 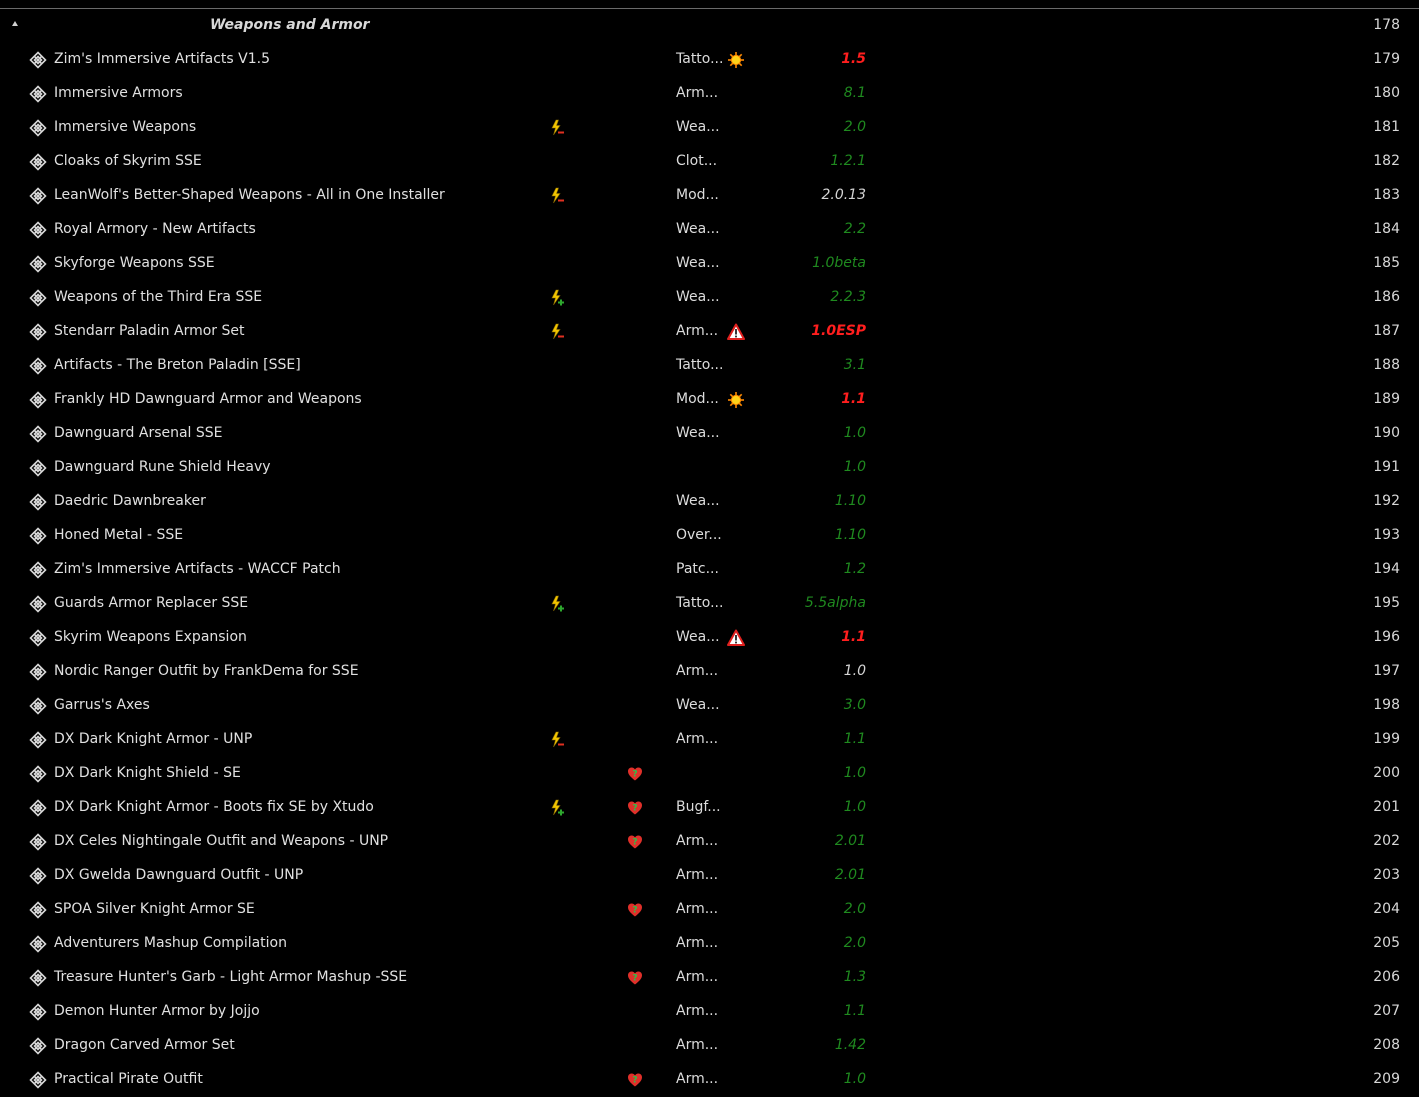 What do you see at coordinates (709, 740) in the screenshot?
I see `mod-row: DX Dark Knight Armor - UNP Arm... 1.1 199` at bounding box center [709, 740].